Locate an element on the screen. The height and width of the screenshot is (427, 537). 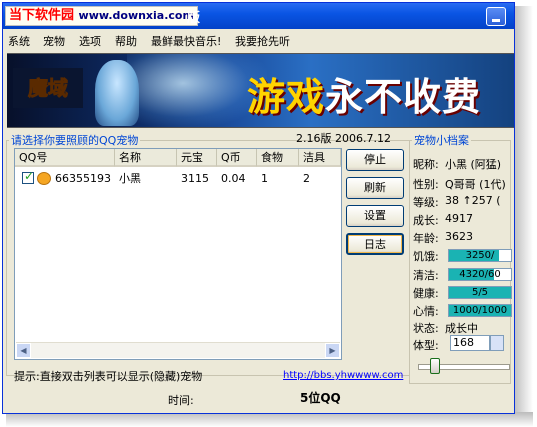
size-spinner is located at coordinates (497, 343).